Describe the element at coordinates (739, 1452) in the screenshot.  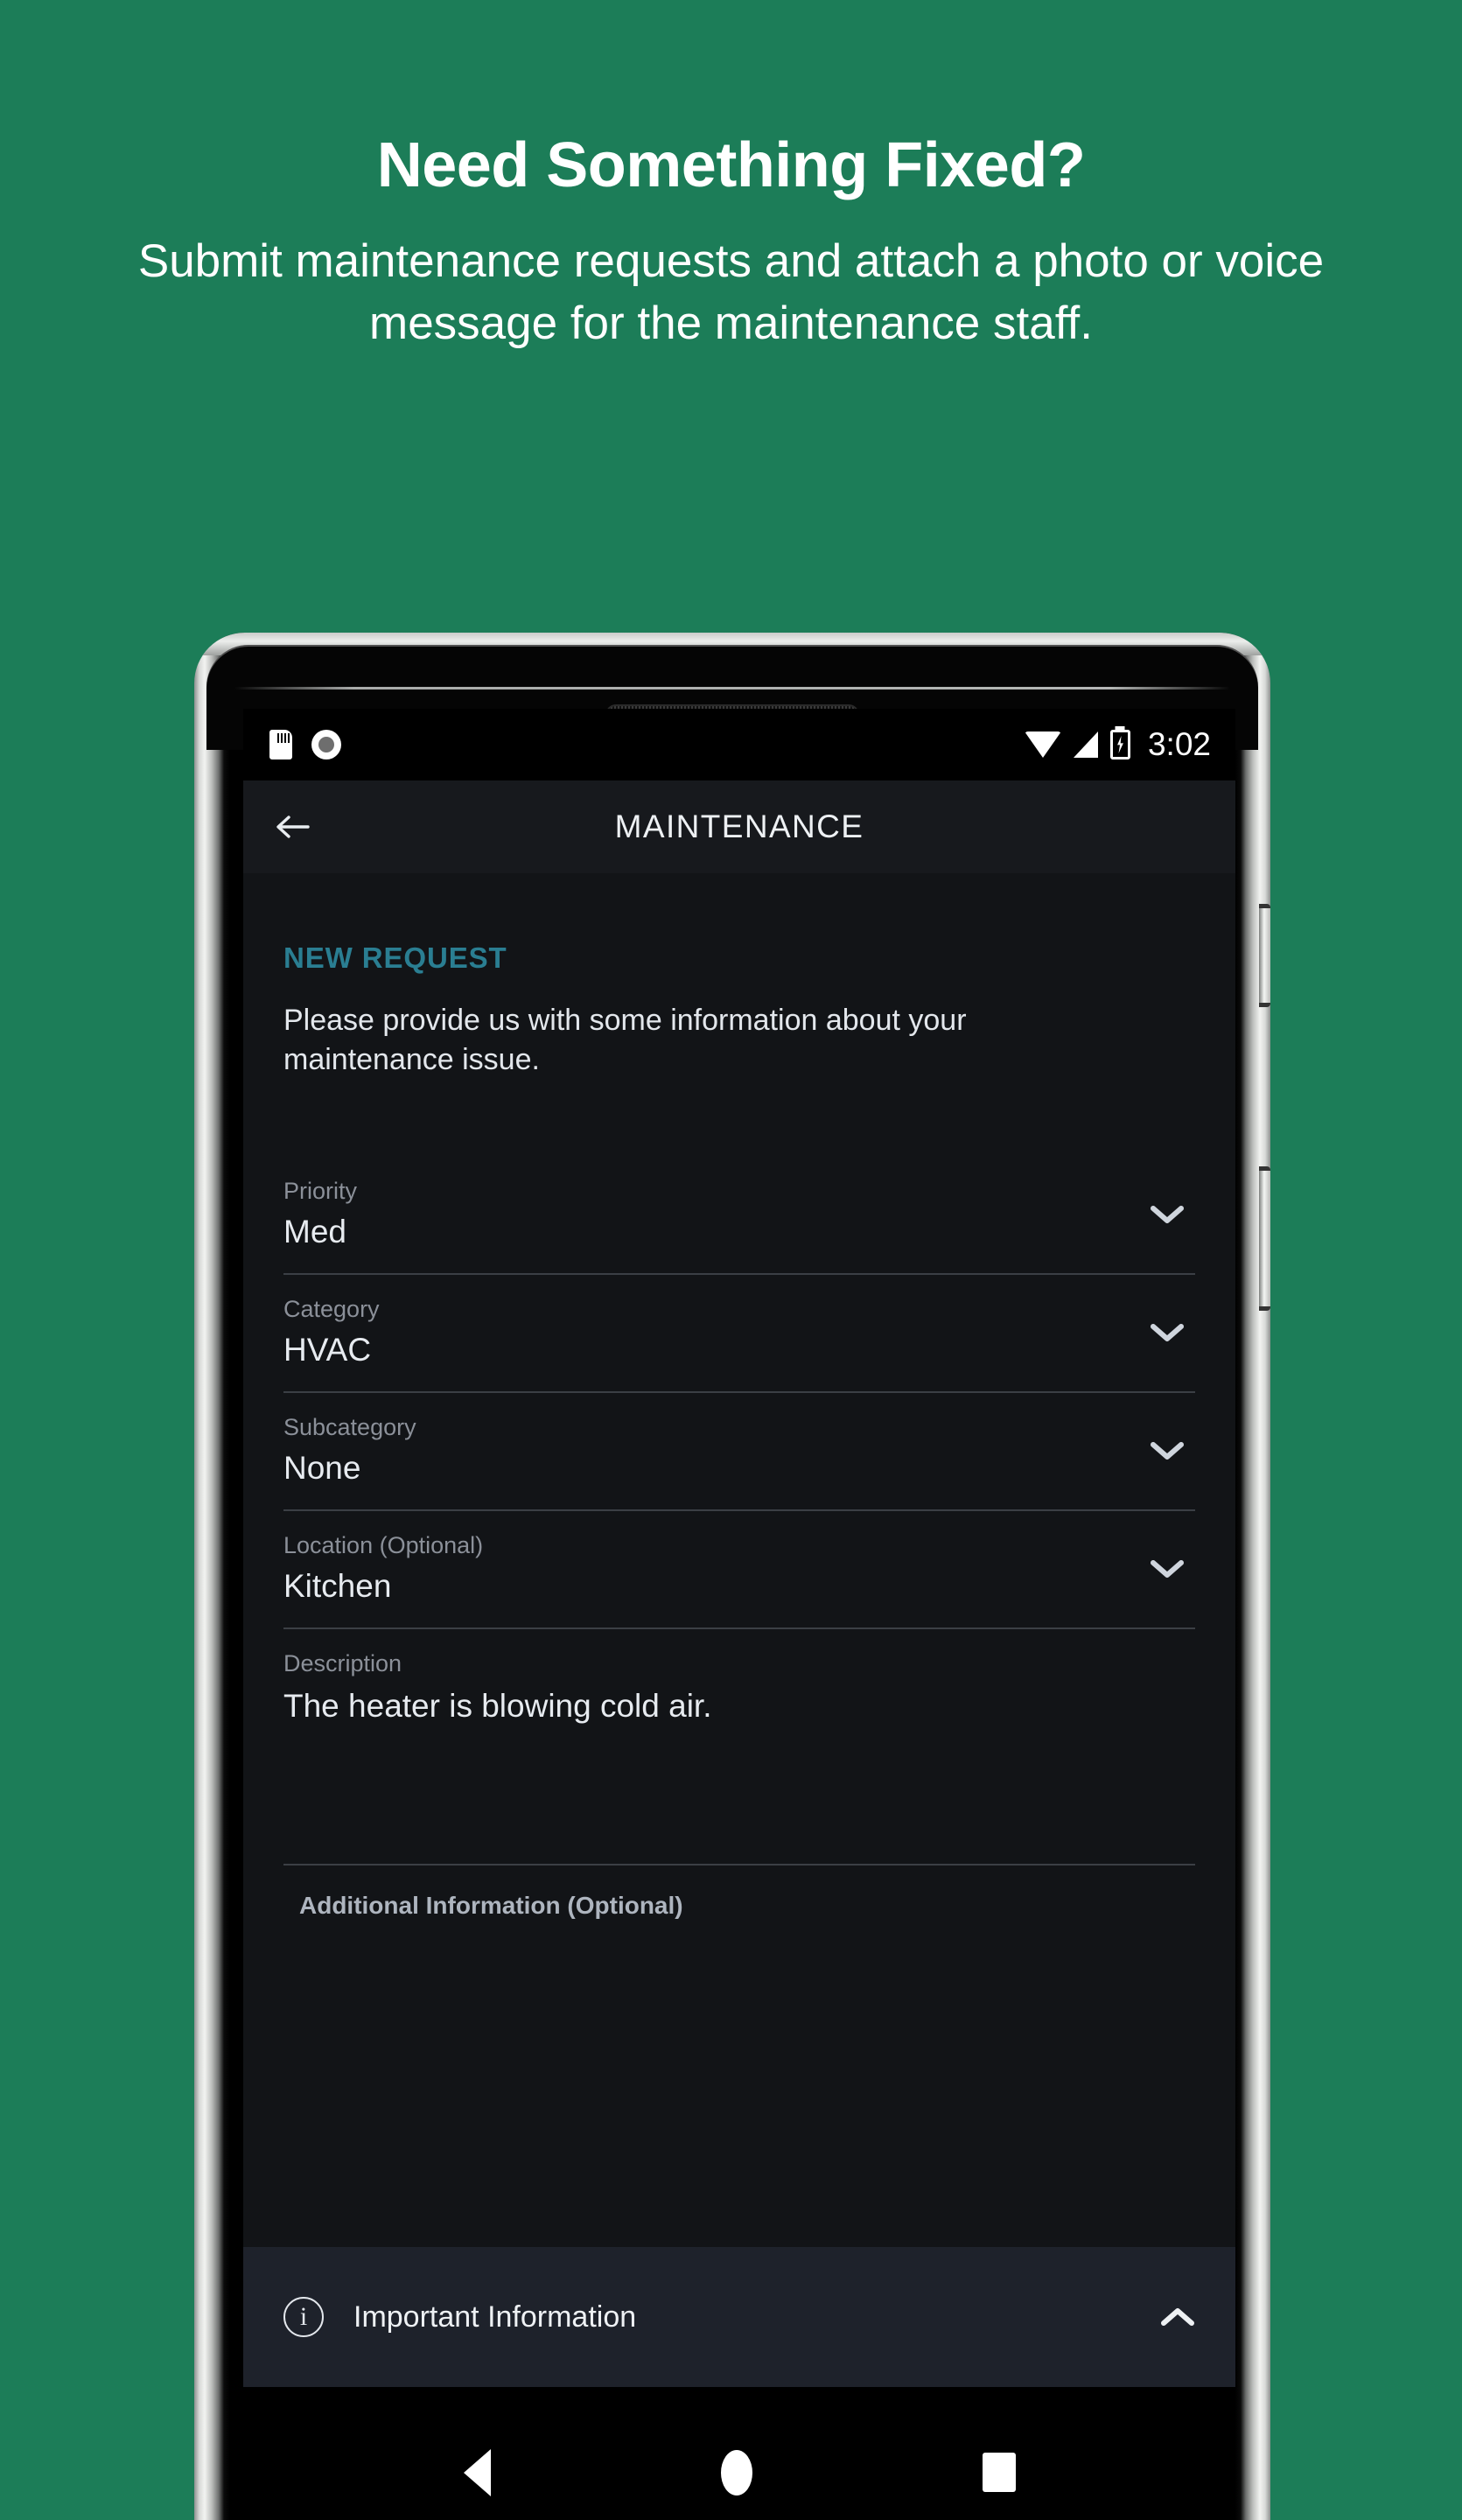
I see `field-subcategory: Subcategory None` at that location.